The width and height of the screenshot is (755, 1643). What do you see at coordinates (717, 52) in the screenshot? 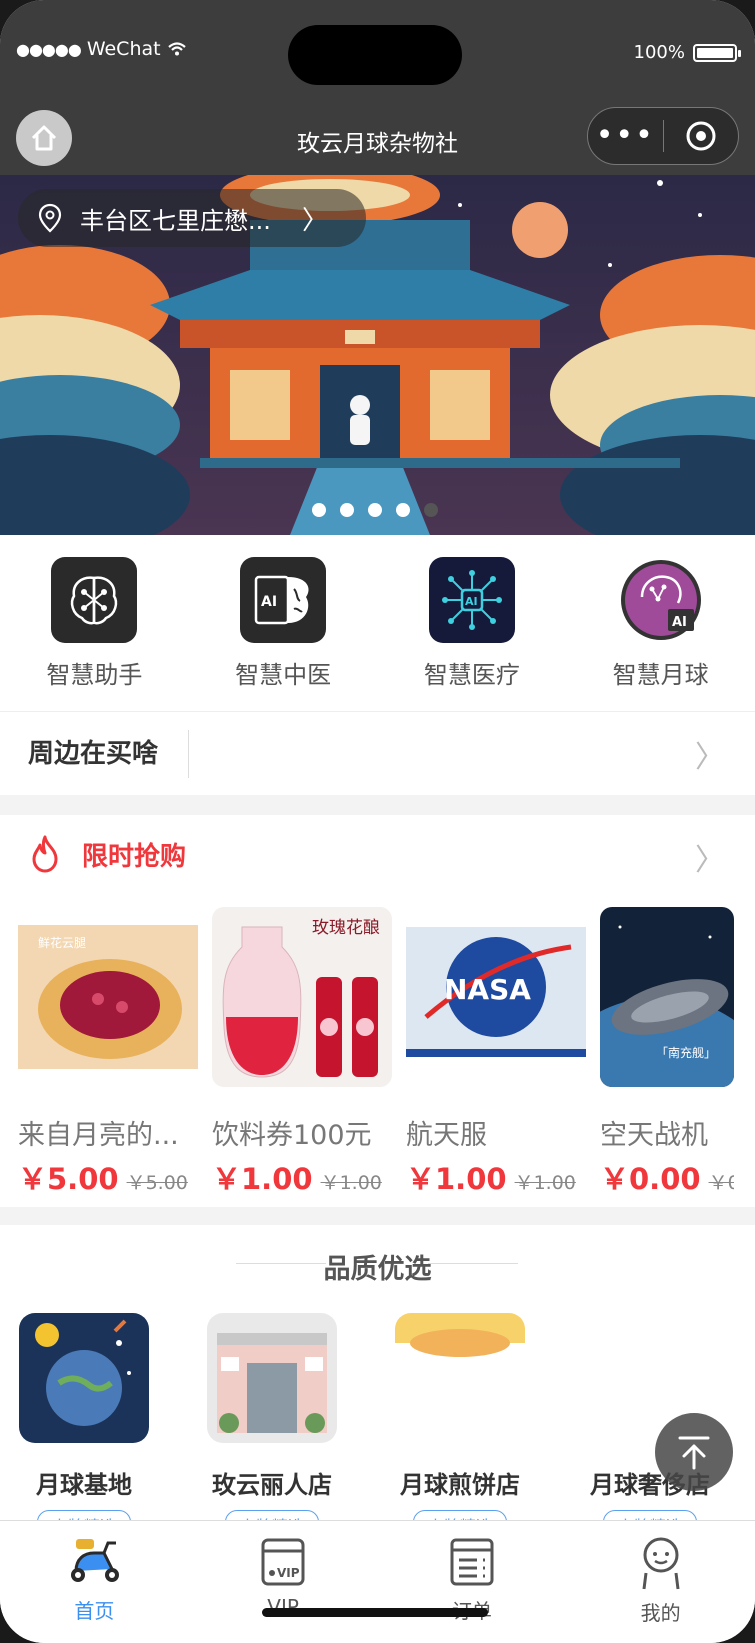
I see `battery-icon` at bounding box center [717, 52].